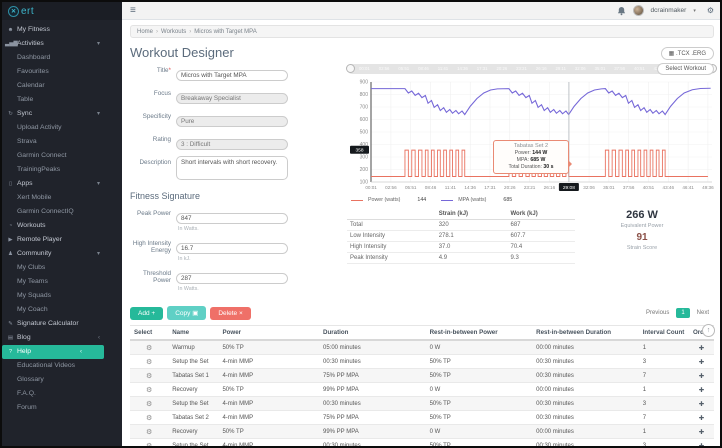 This screenshot has width=722, height=448. Describe the element at coordinates (359, 151) in the screenshot. I see `svg-text: 358` at that location.